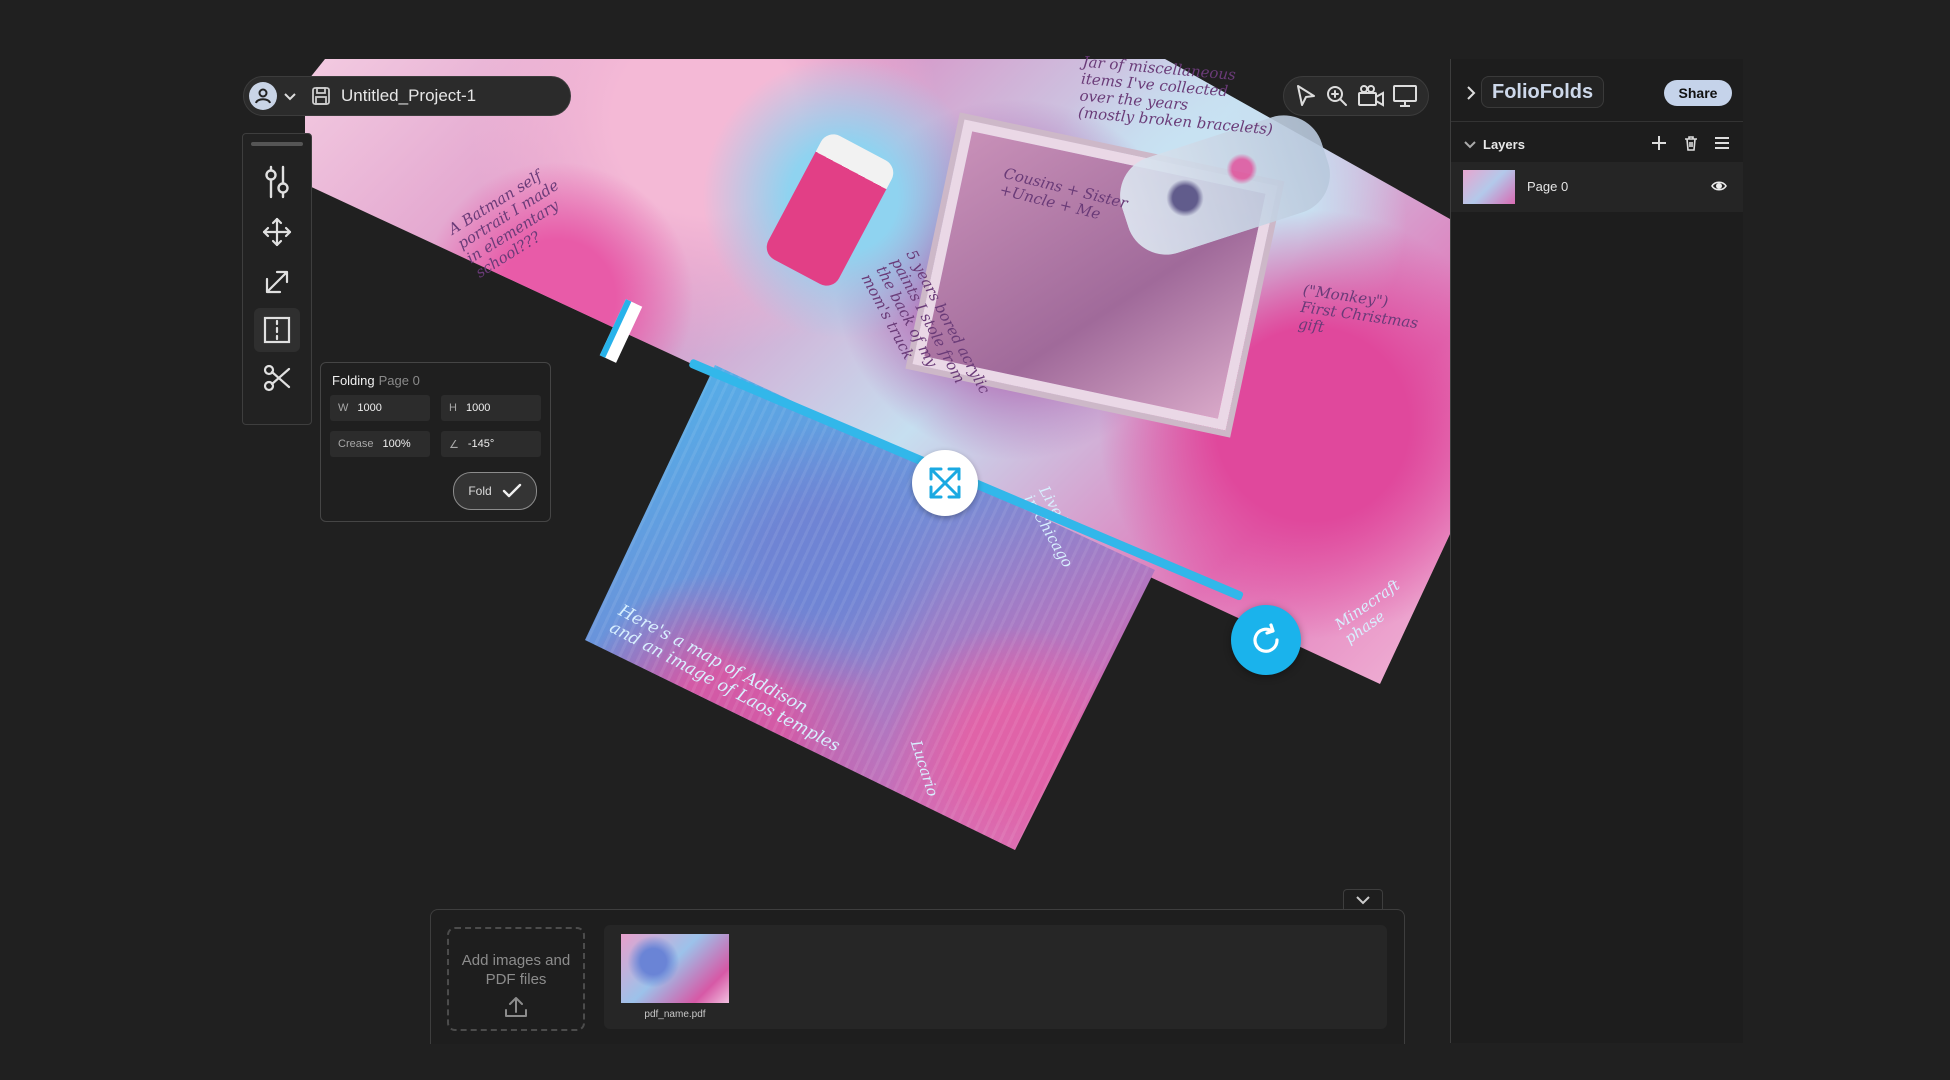  I want to click on layers-header: Layers, so click(1597, 144).